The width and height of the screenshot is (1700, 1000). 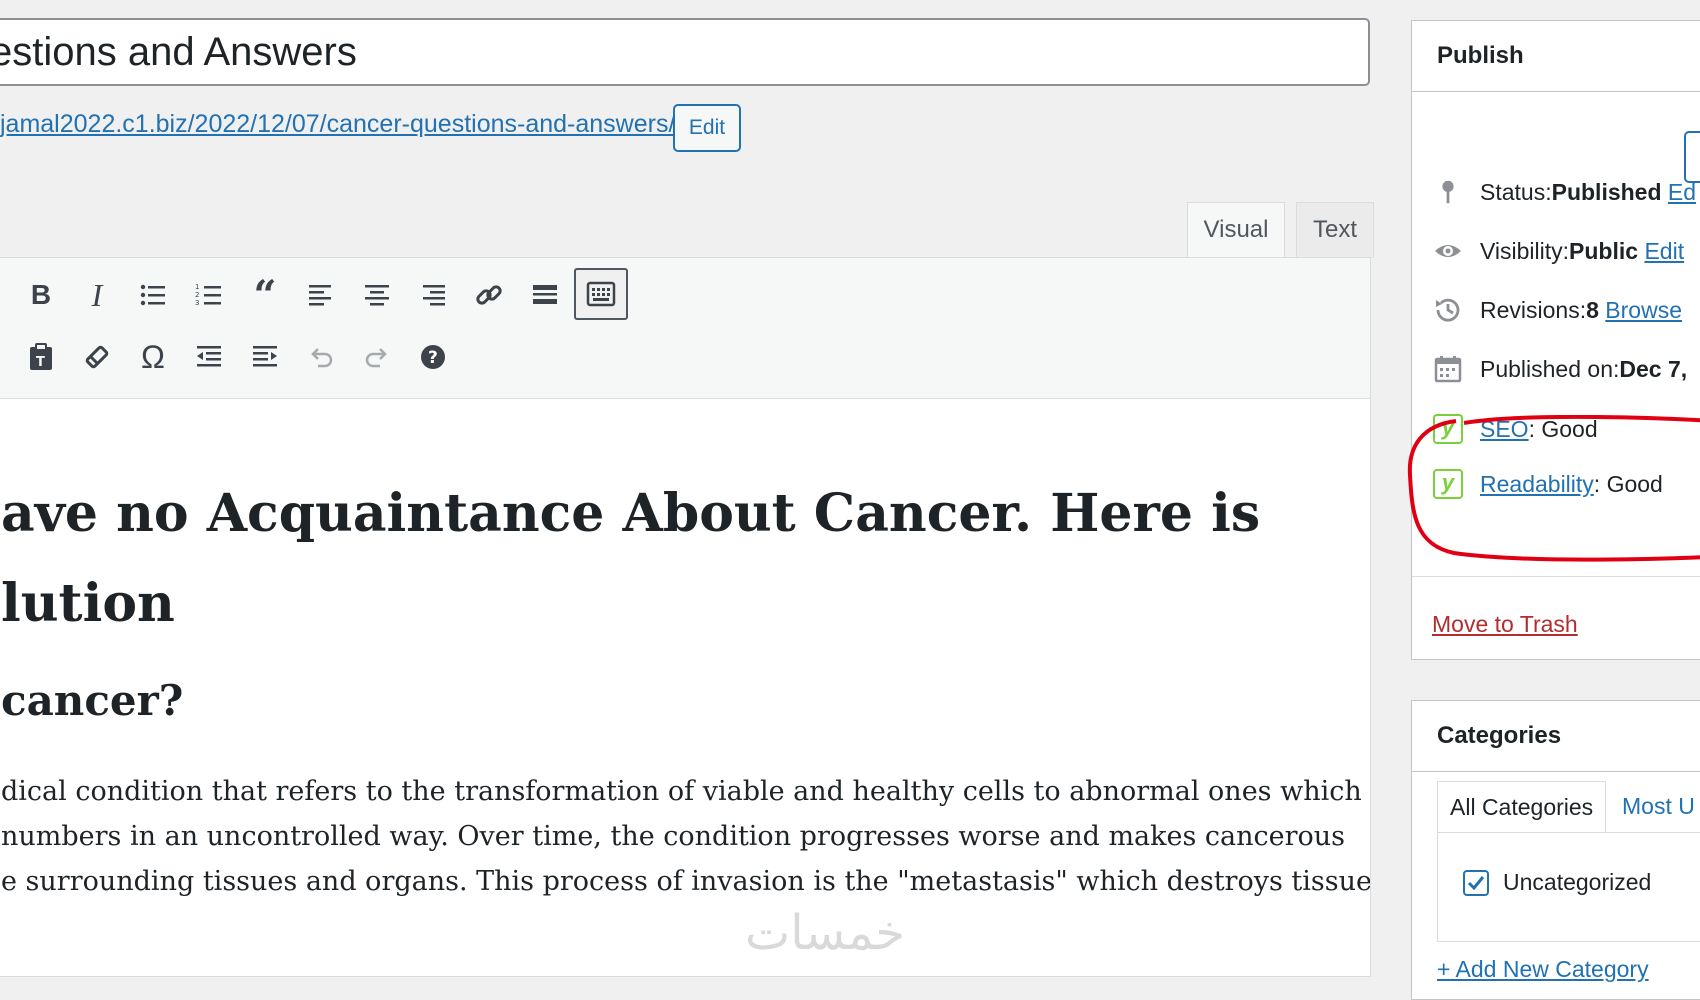 What do you see at coordinates (209, 357) in the screenshot?
I see `outdent-icon` at bounding box center [209, 357].